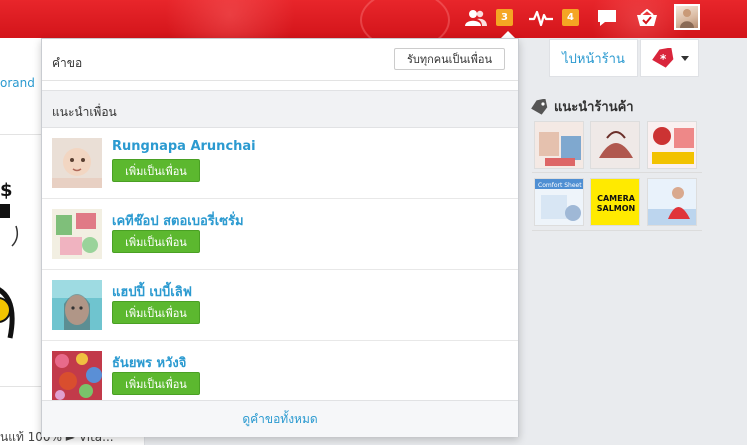  I want to click on price-tag-icon: *, so click(662, 58).